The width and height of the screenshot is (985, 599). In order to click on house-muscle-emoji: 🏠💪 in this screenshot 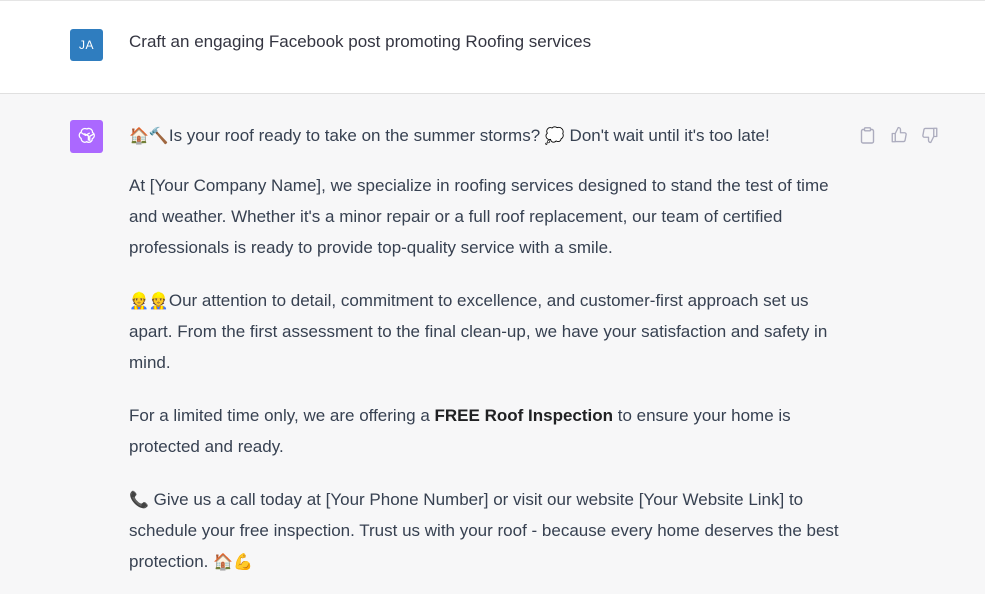, I will do `click(233, 561)`.